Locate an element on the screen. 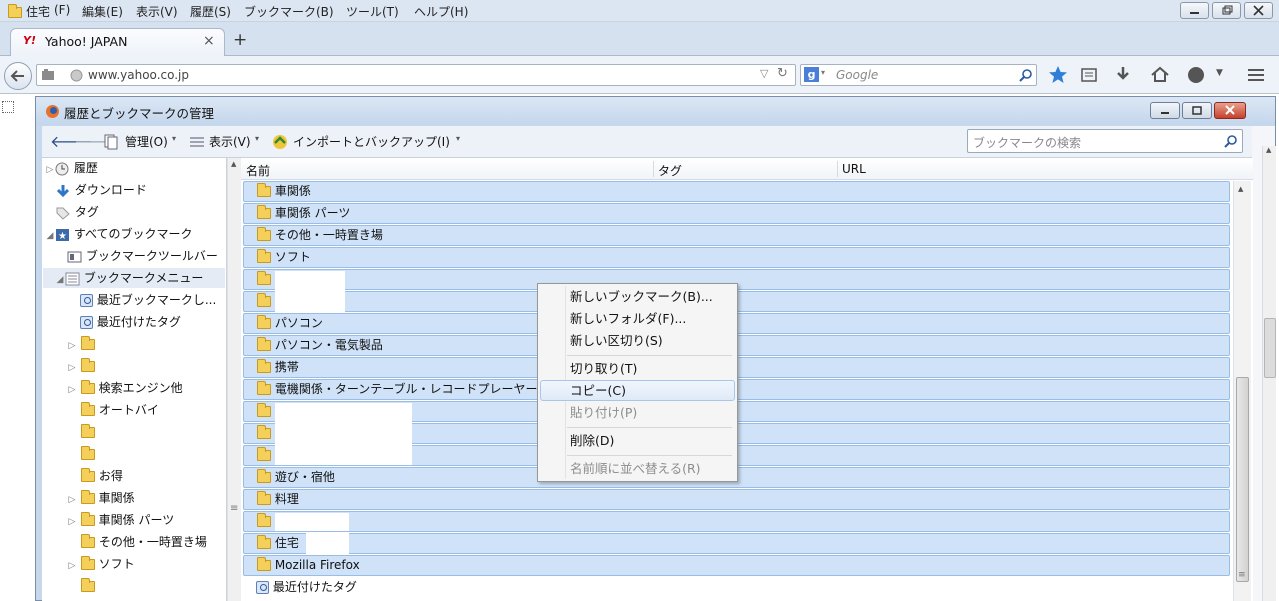  tree-label: 車関係 is located at coordinates (116, 498).